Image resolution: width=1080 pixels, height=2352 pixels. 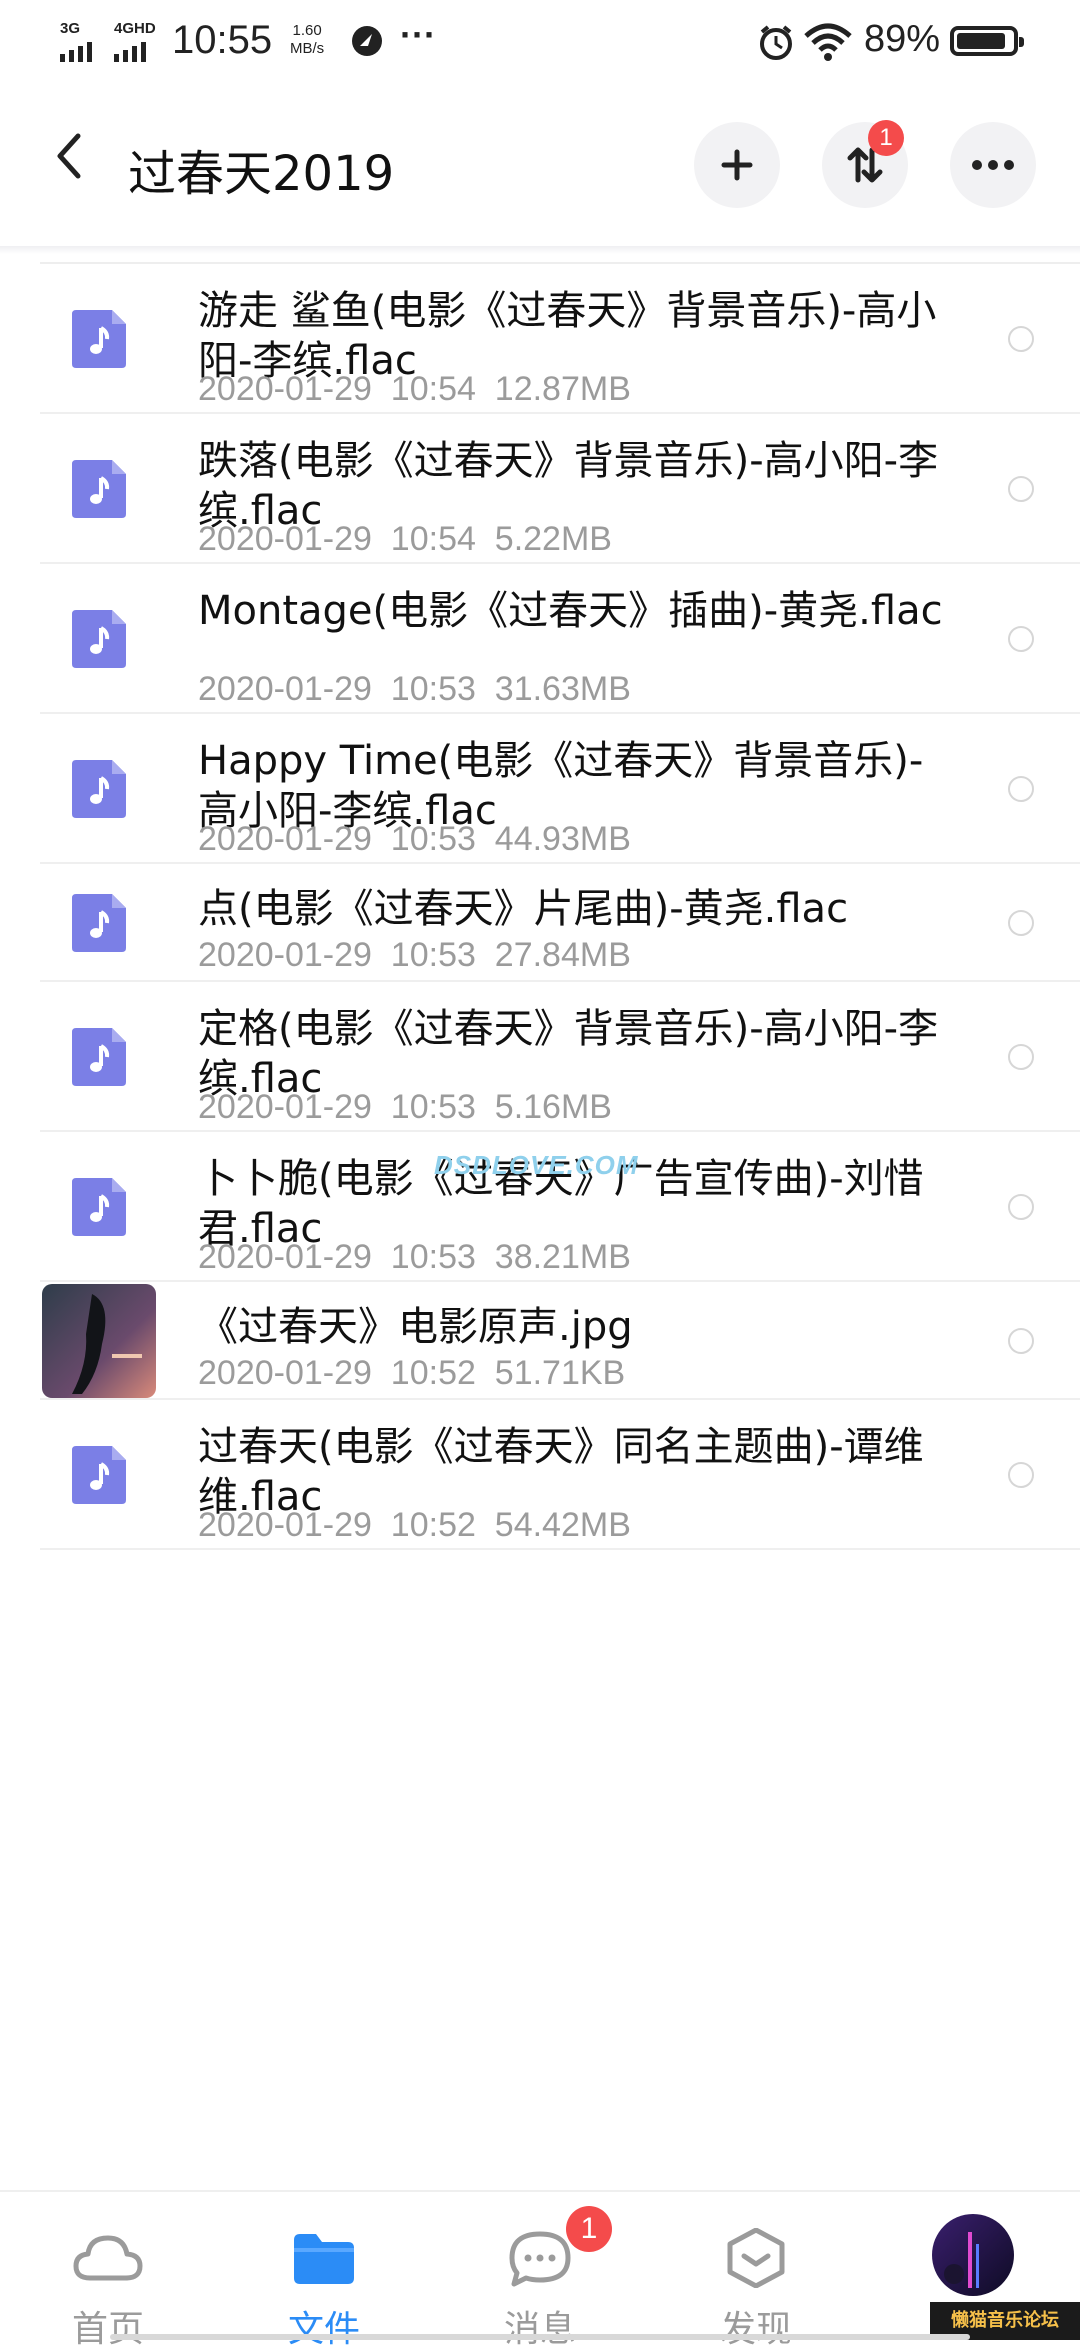 I want to click on back-arrow-icon, so click(x=70, y=156).